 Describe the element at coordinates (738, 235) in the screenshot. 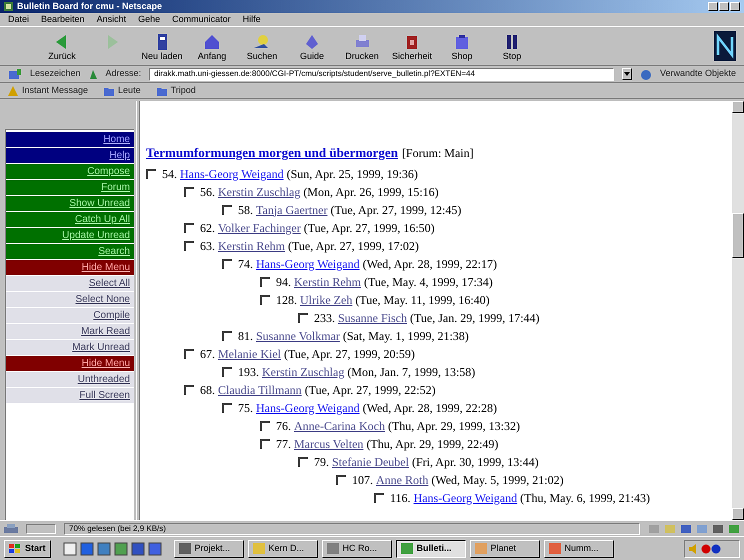

I see `scroll-thumb` at that location.